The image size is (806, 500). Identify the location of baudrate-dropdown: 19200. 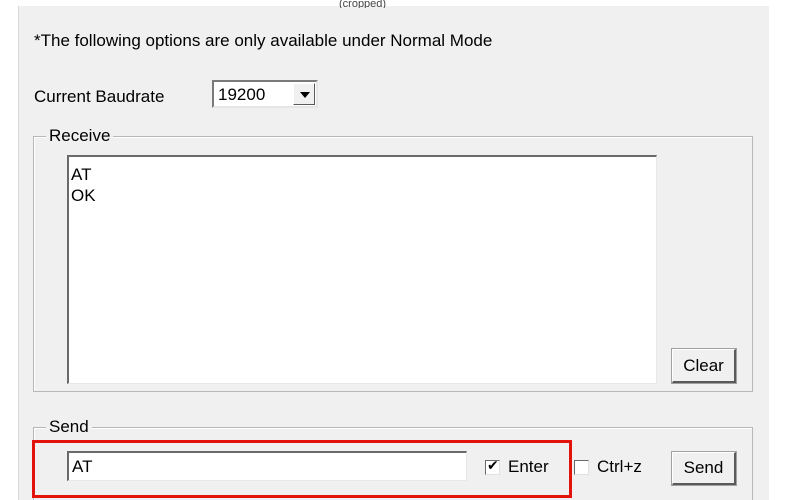
(265, 94).